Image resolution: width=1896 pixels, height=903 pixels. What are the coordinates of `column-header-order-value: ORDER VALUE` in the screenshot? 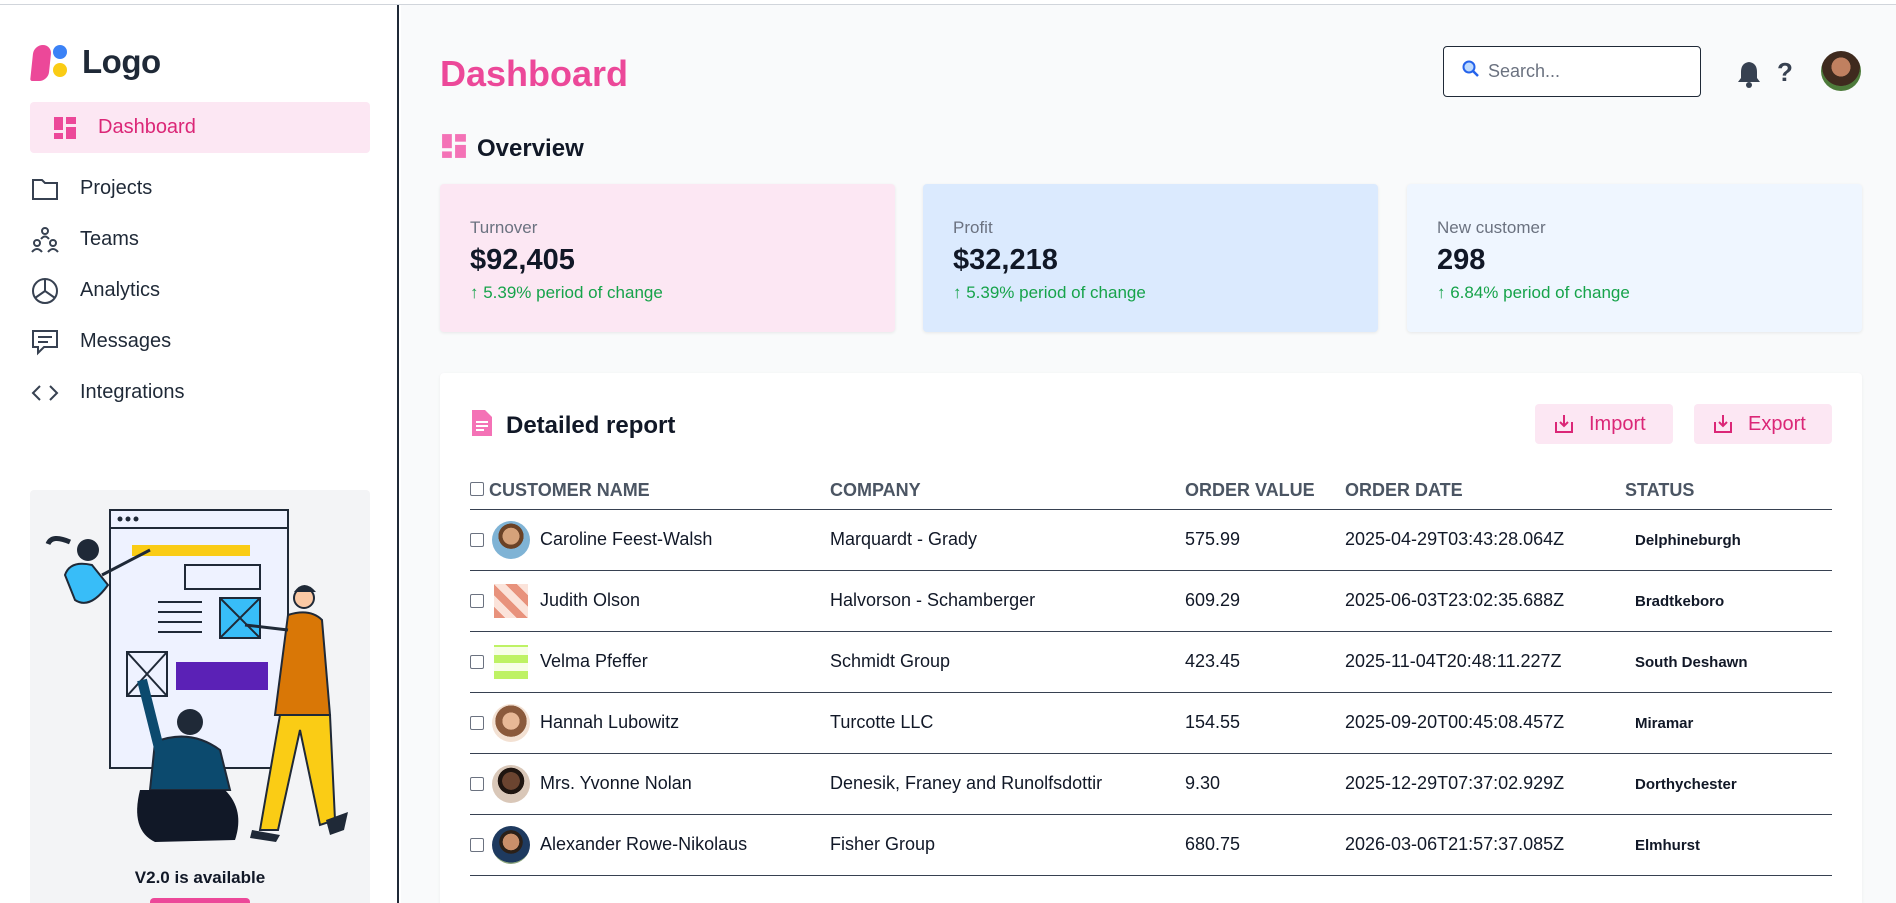 It's located at (1265, 491).